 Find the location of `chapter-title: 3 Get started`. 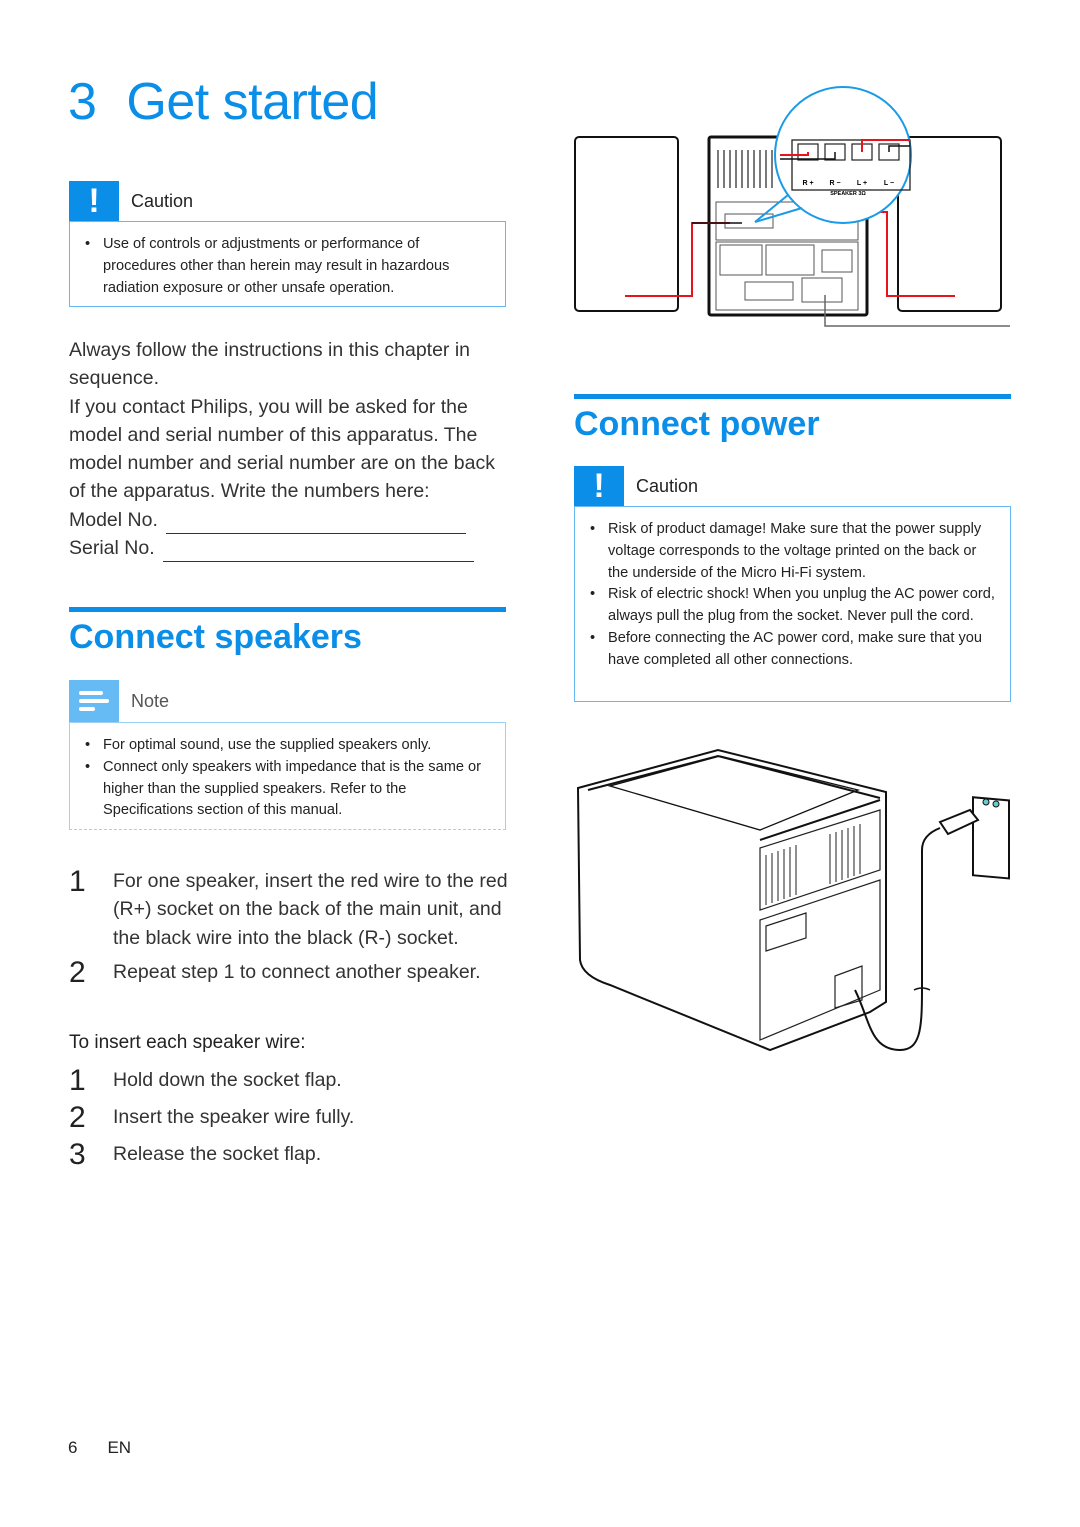

chapter-title: 3 Get started is located at coordinates (223, 102).